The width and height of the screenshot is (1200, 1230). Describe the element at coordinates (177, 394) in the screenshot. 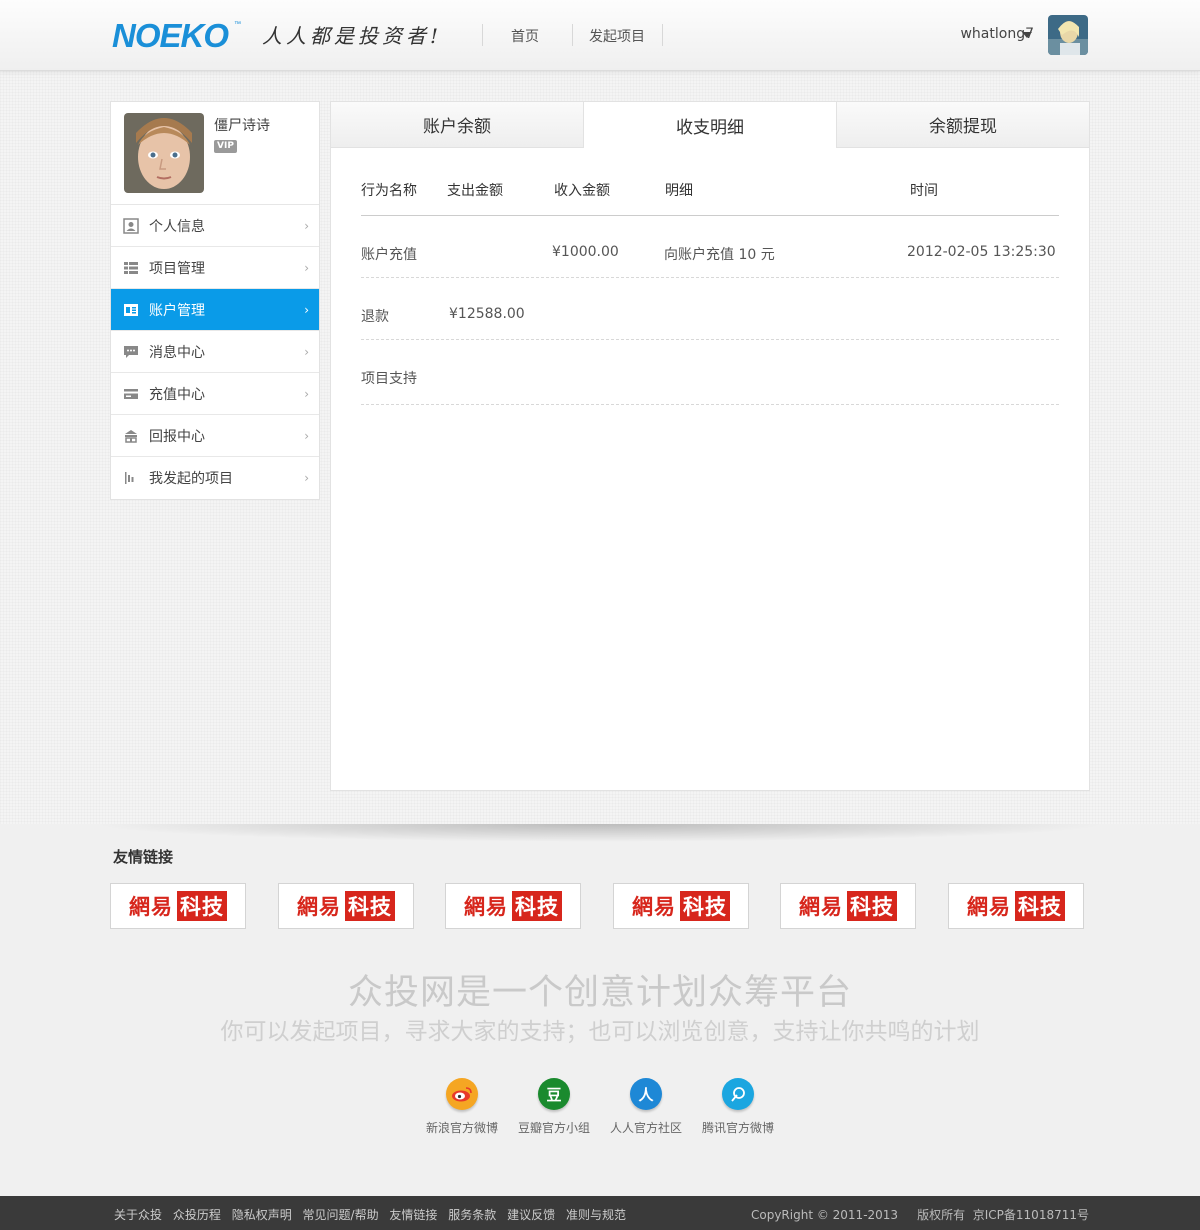

I see `sidebar-item-label: 充值中心` at that location.